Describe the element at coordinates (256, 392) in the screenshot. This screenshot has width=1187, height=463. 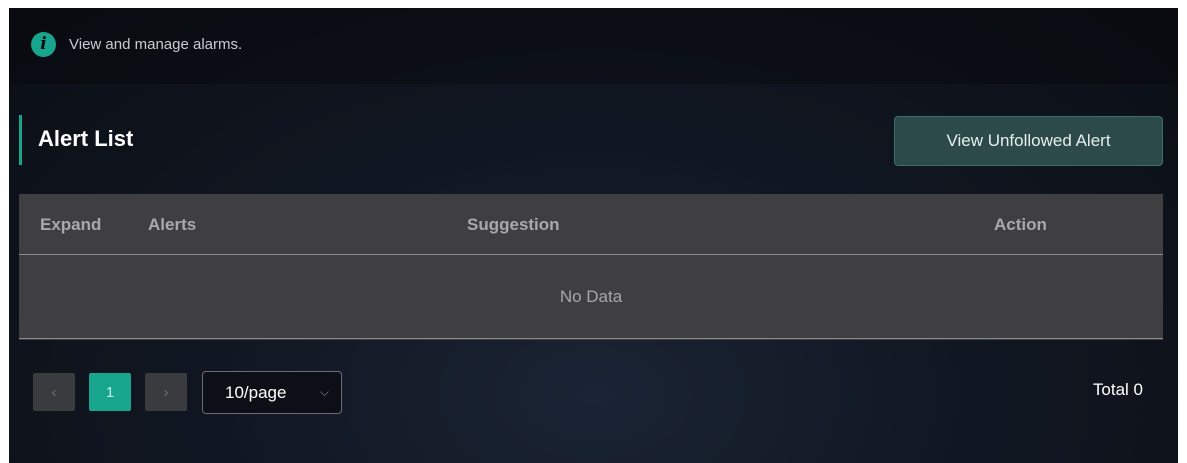
I see `page-size-value: 10/page` at that location.